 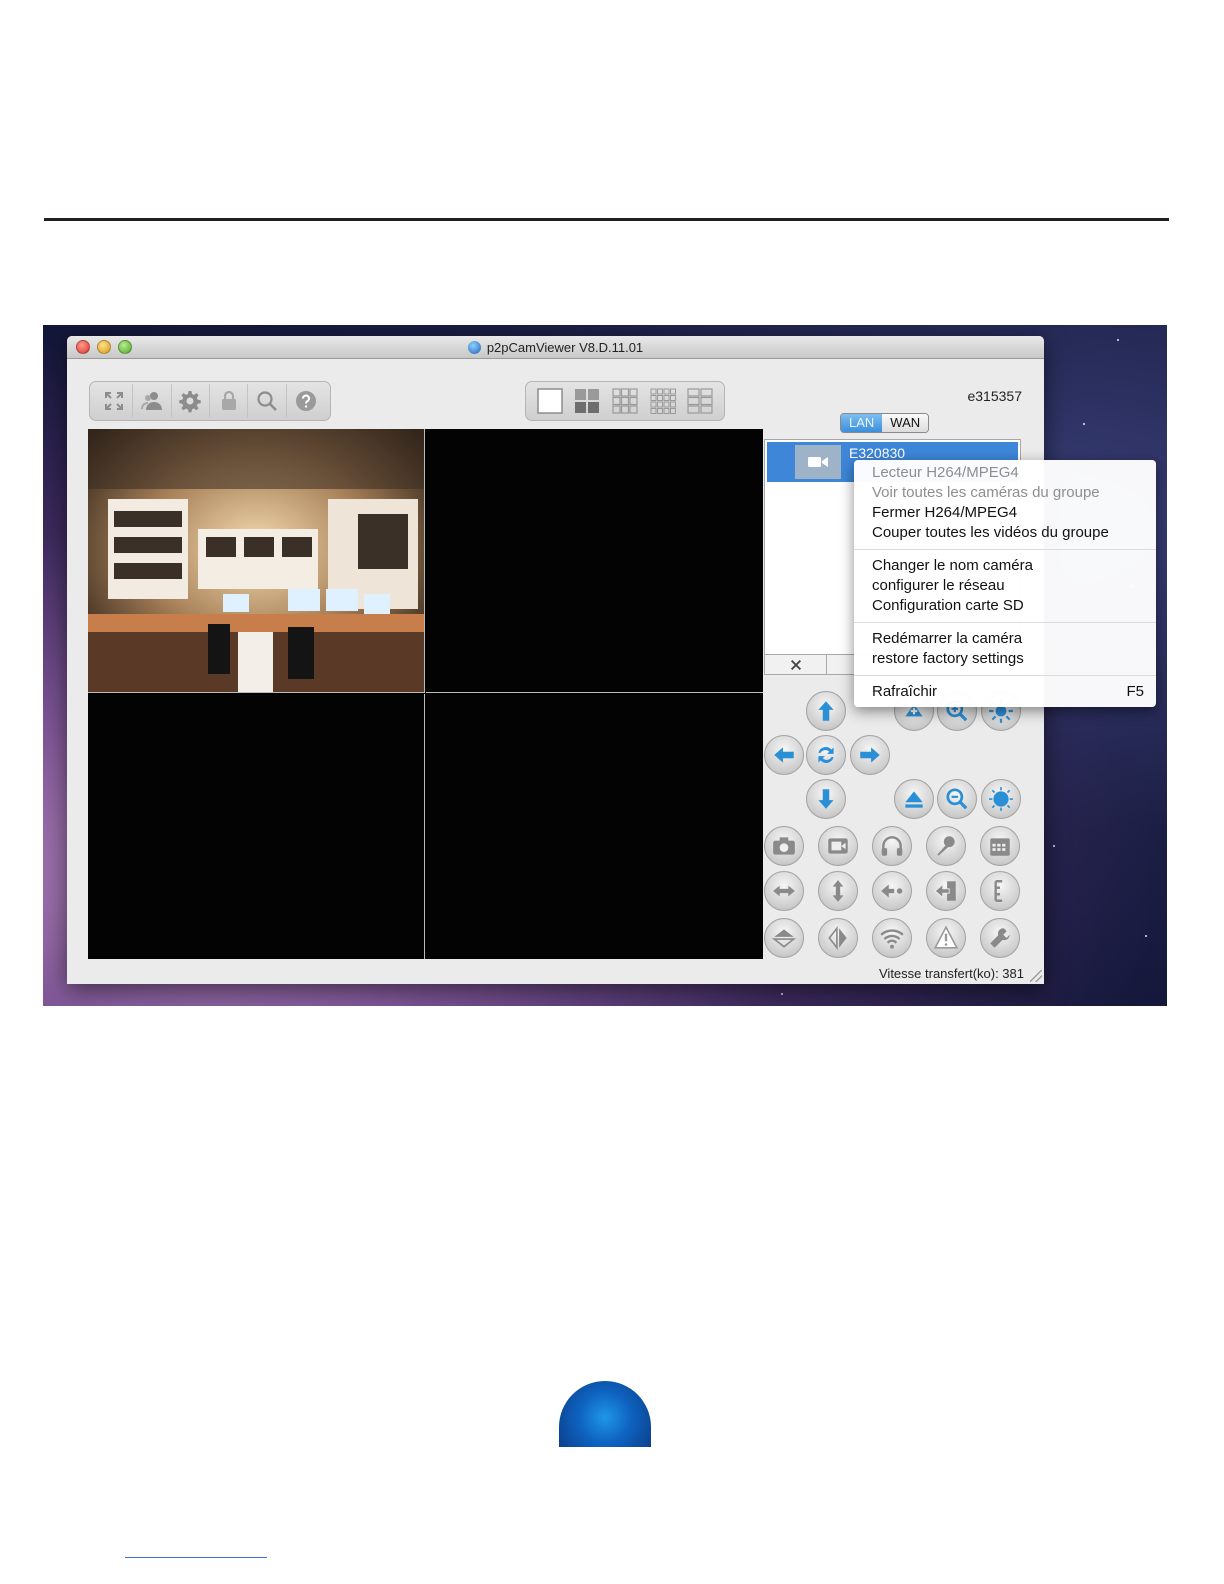 I want to click on horizontal-arrows-icon, so click(x=784, y=891).